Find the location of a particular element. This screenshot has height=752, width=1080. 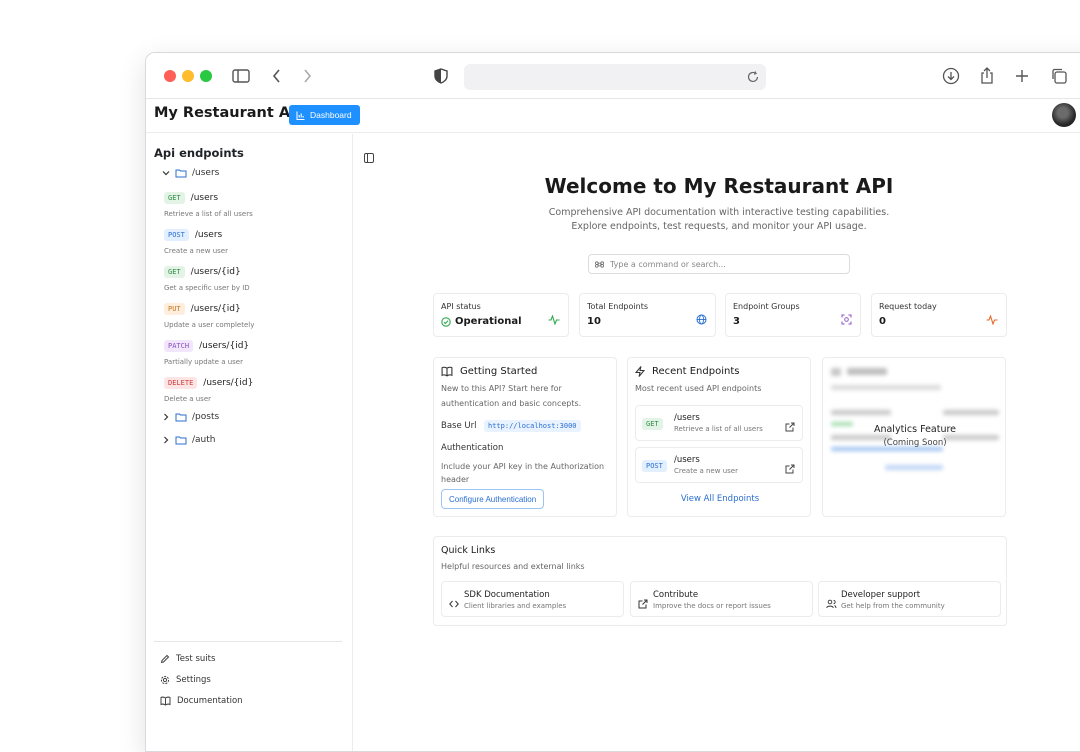

card-title: Recent Endpoints is located at coordinates (696, 371).